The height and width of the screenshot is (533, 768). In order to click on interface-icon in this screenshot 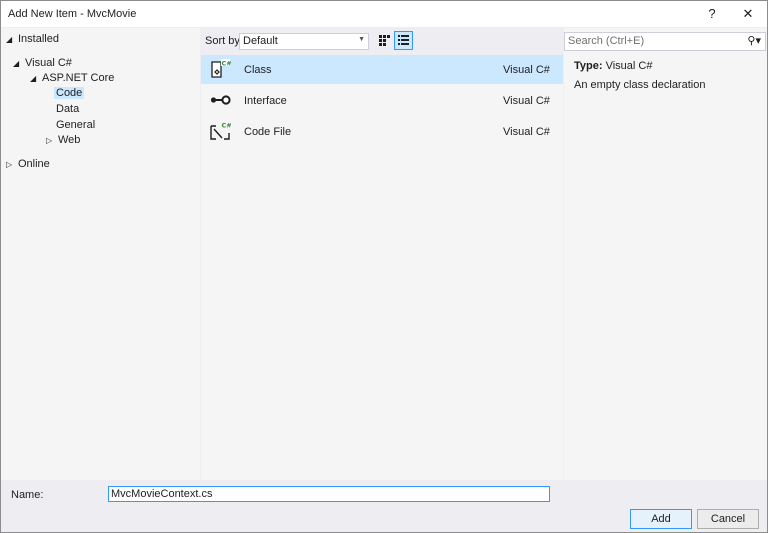, I will do `click(220, 100)`.